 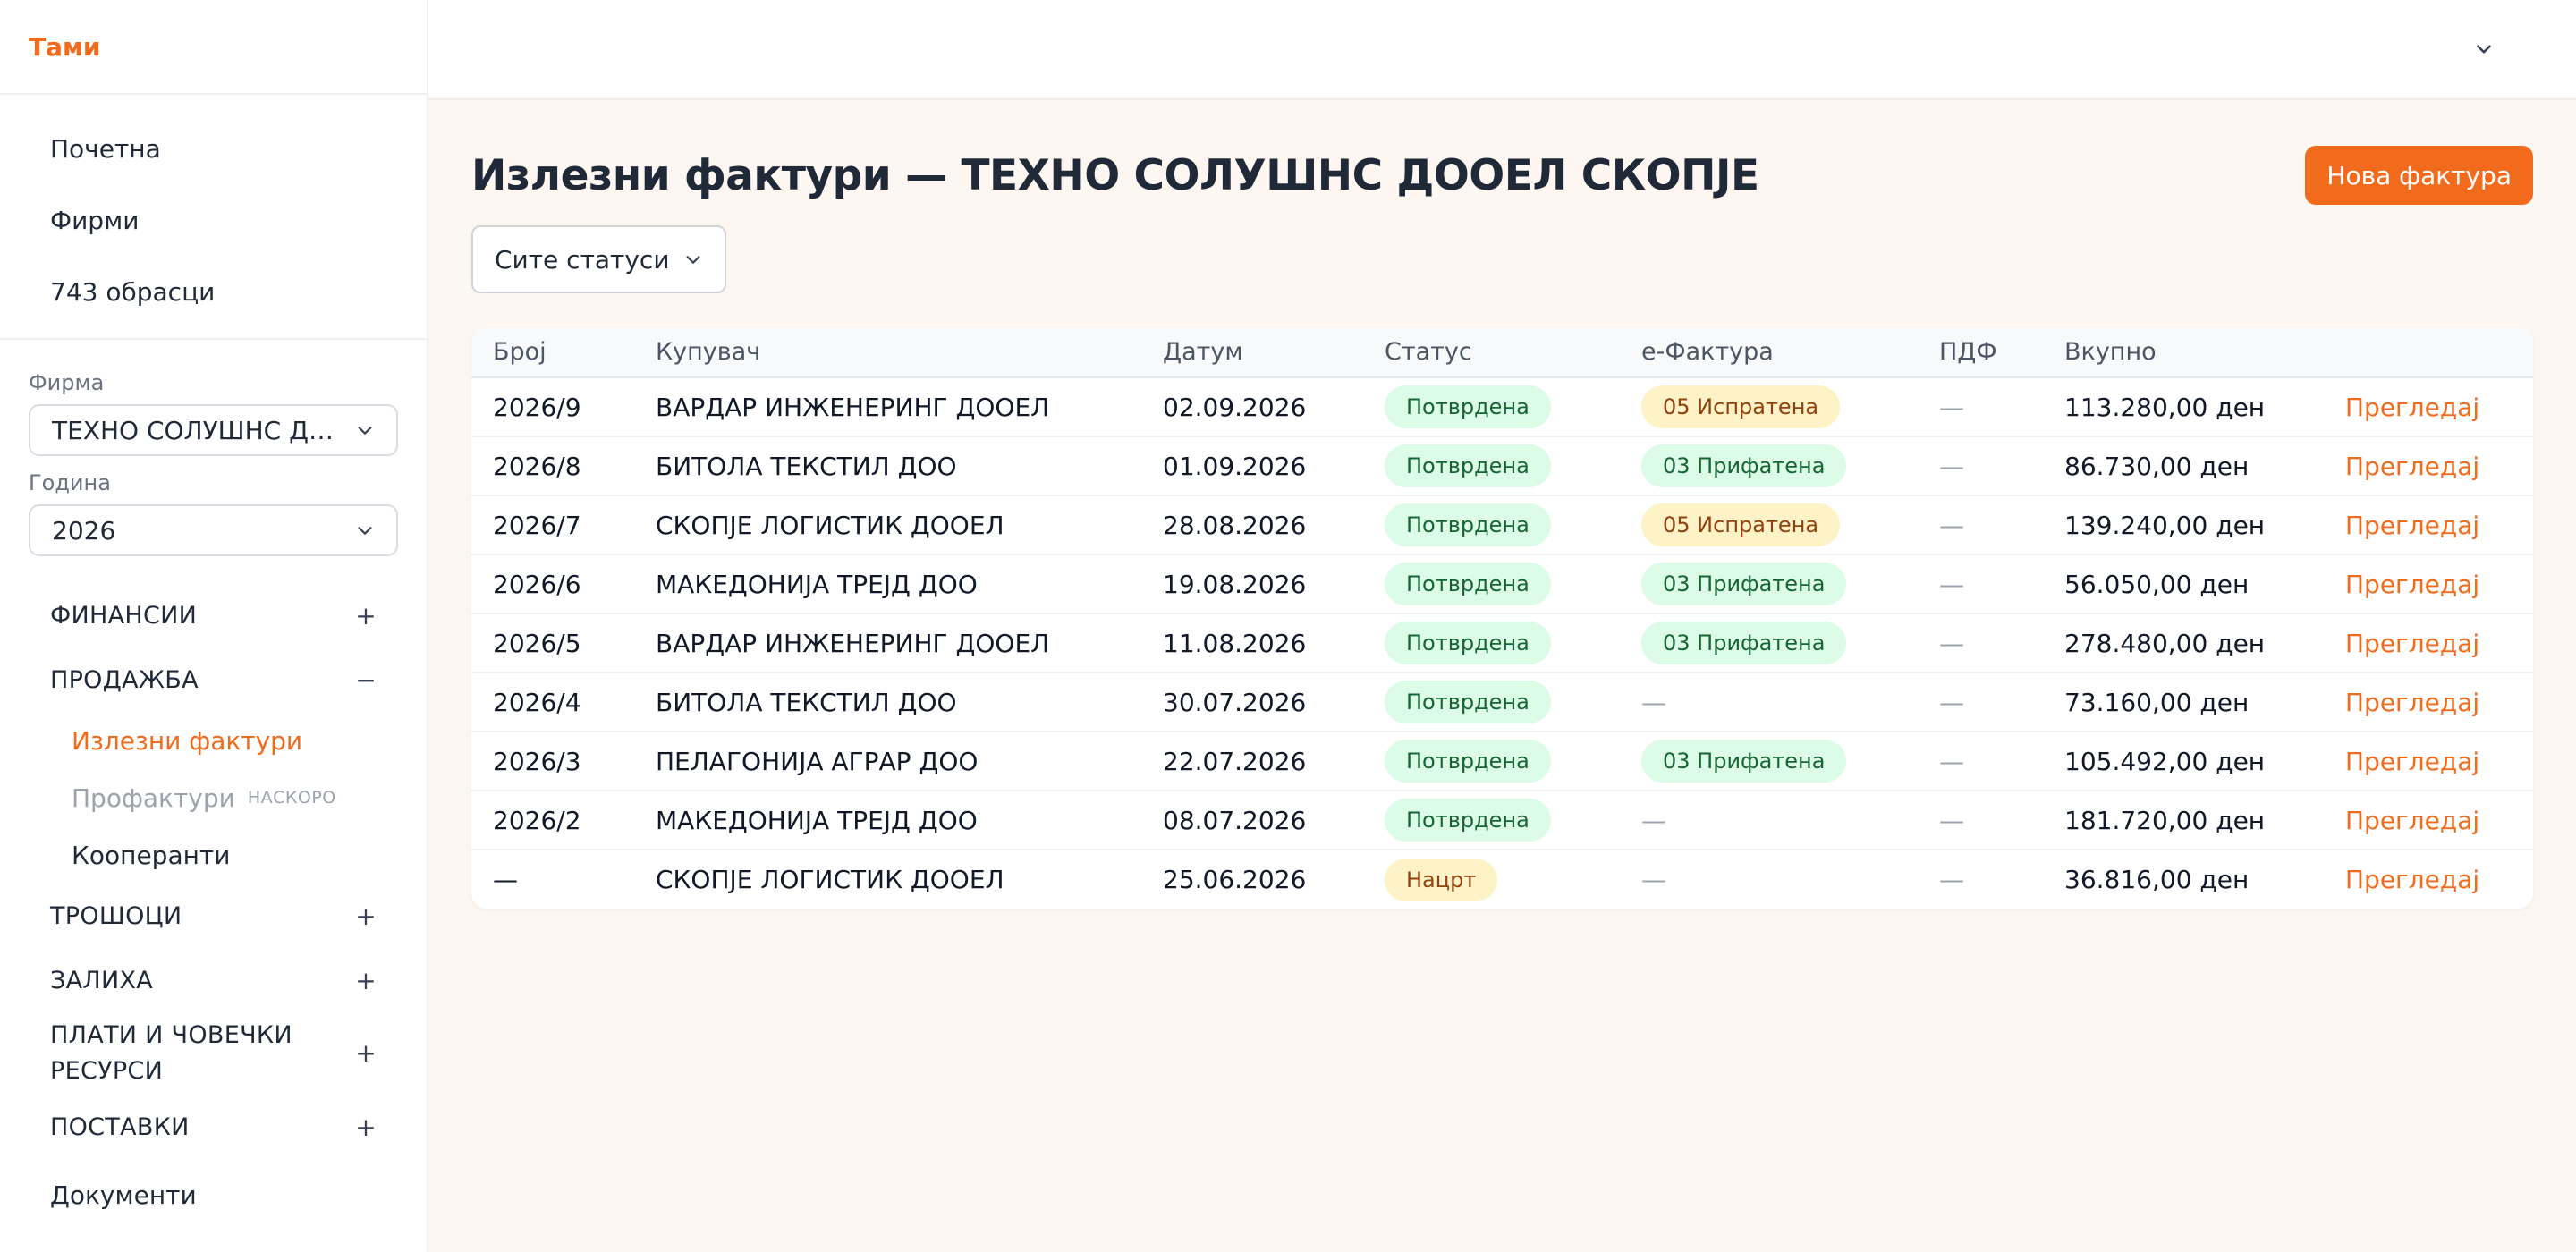 I want to click on section-expenses: ТРОШОЦИ +, so click(x=213, y=916).